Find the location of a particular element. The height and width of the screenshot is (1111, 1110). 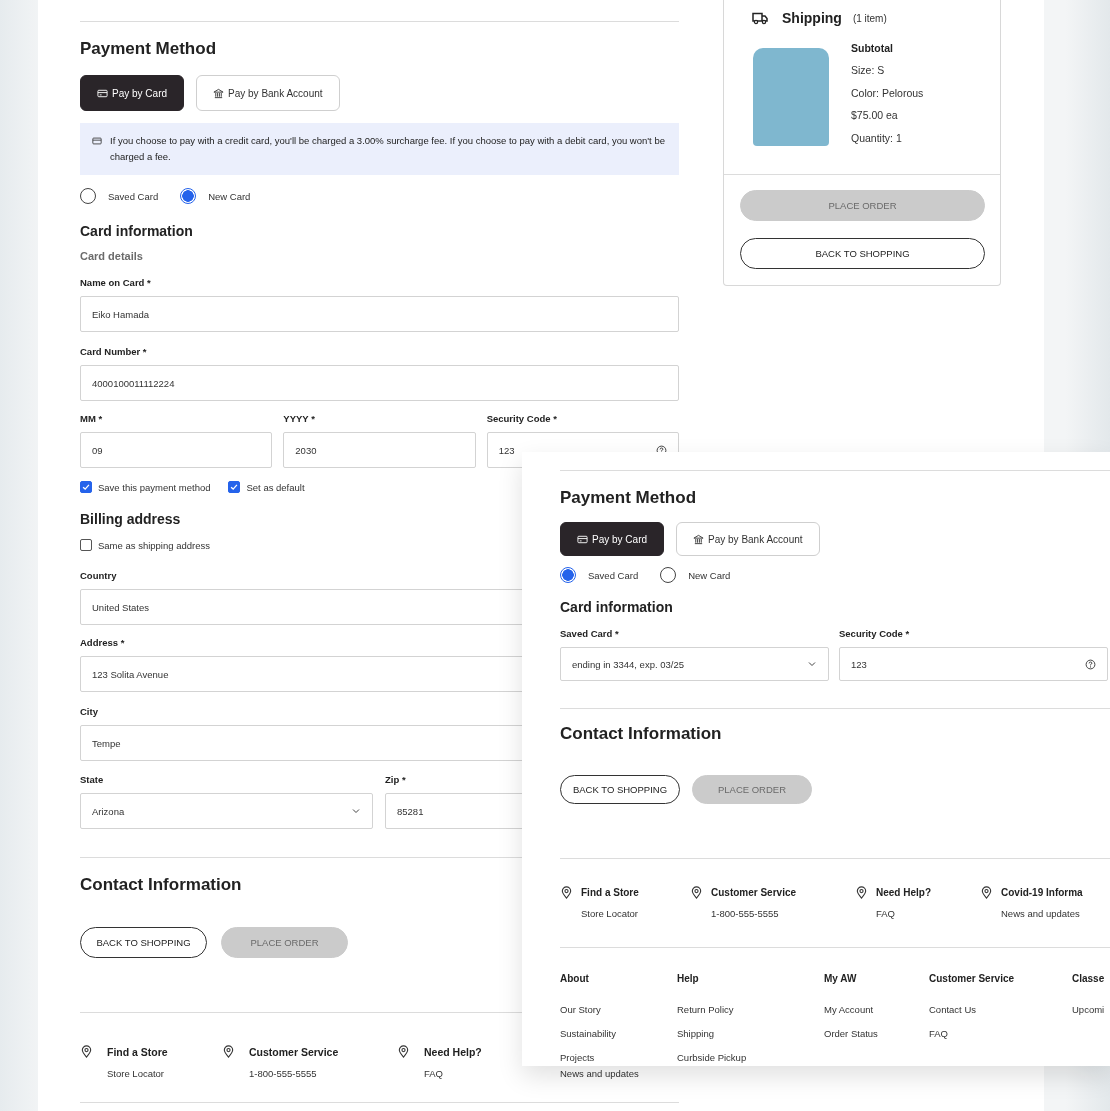

section-heading: Contact Information is located at coordinates (161, 885).